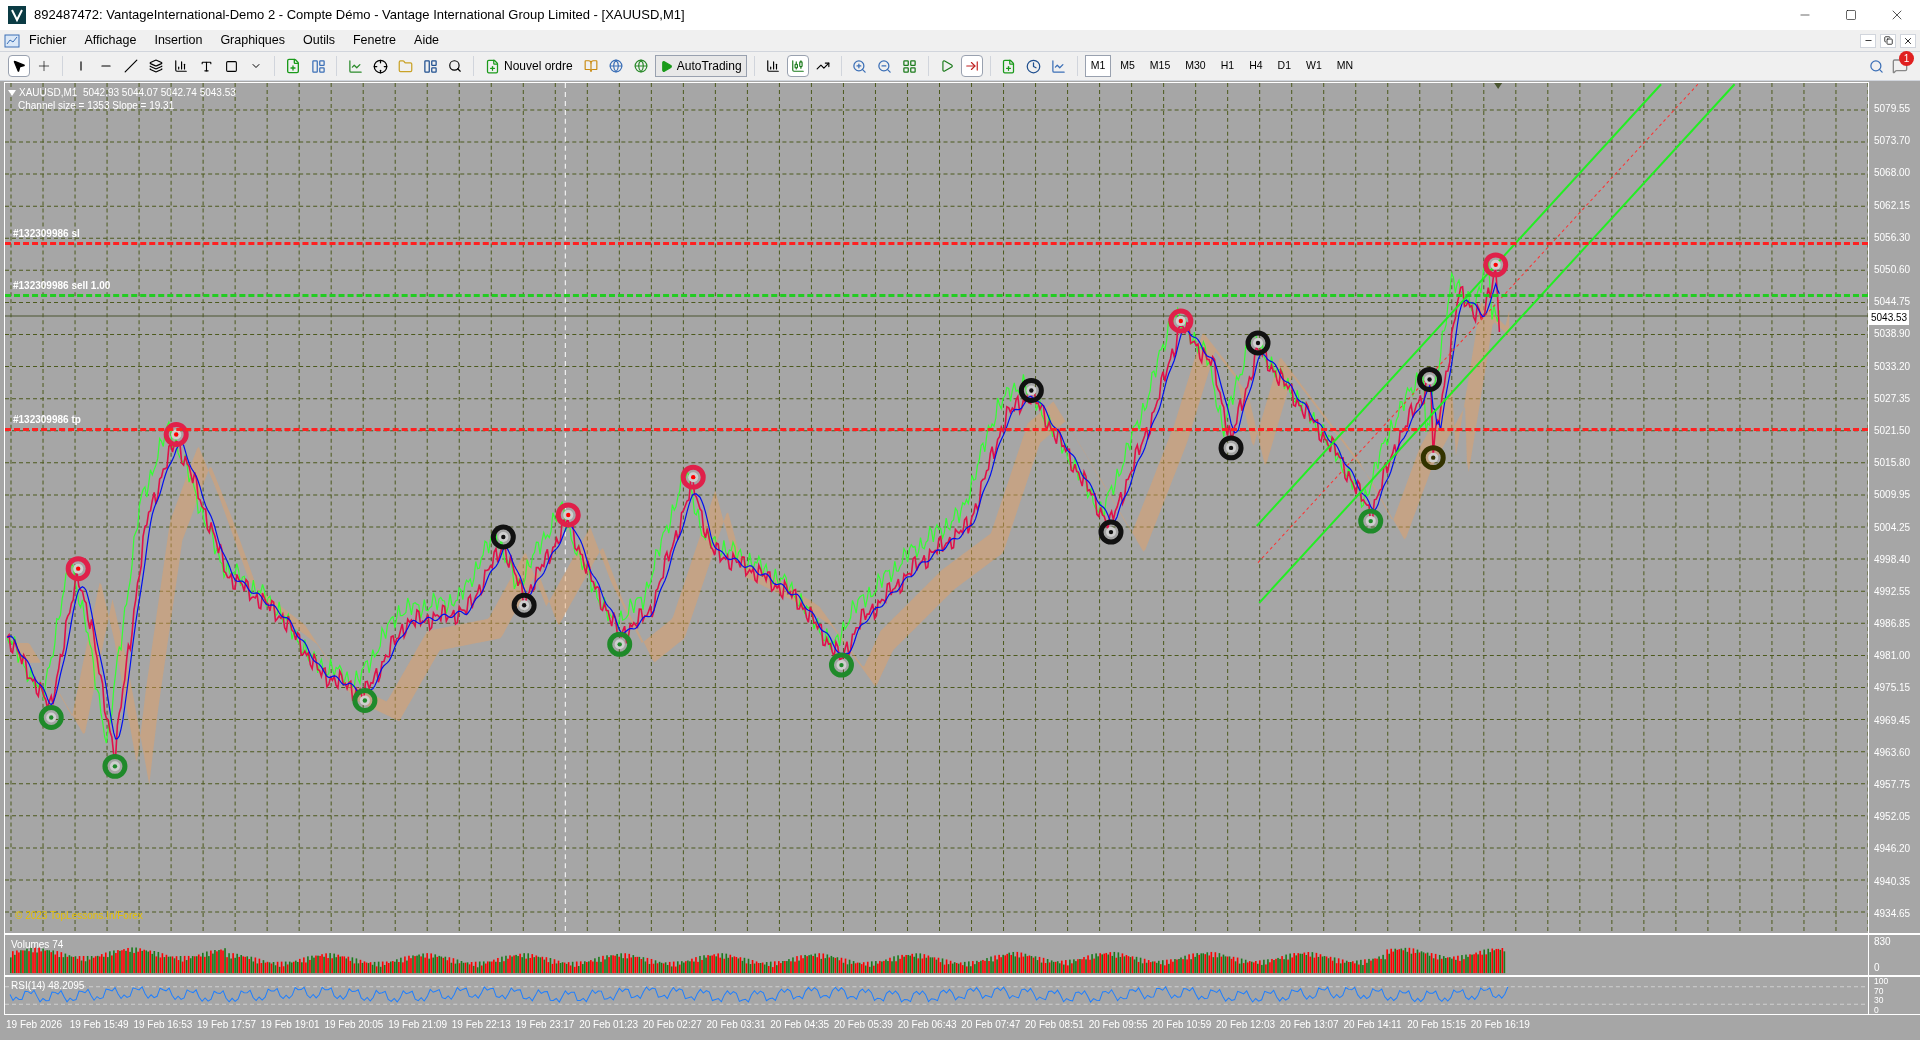 This screenshot has width=1920, height=1040. What do you see at coordinates (1888, 40) in the screenshot?
I see `child-restore-button` at bounding box center [1888, 40].